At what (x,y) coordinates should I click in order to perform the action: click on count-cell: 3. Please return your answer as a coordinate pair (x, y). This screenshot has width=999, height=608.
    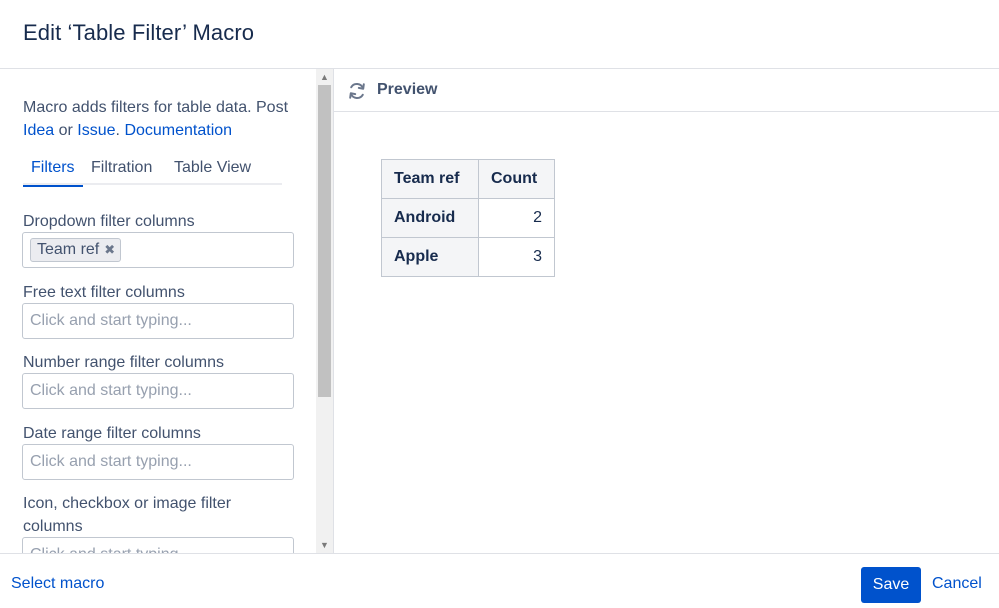
    Looking at the image, I should click on (516, 257).